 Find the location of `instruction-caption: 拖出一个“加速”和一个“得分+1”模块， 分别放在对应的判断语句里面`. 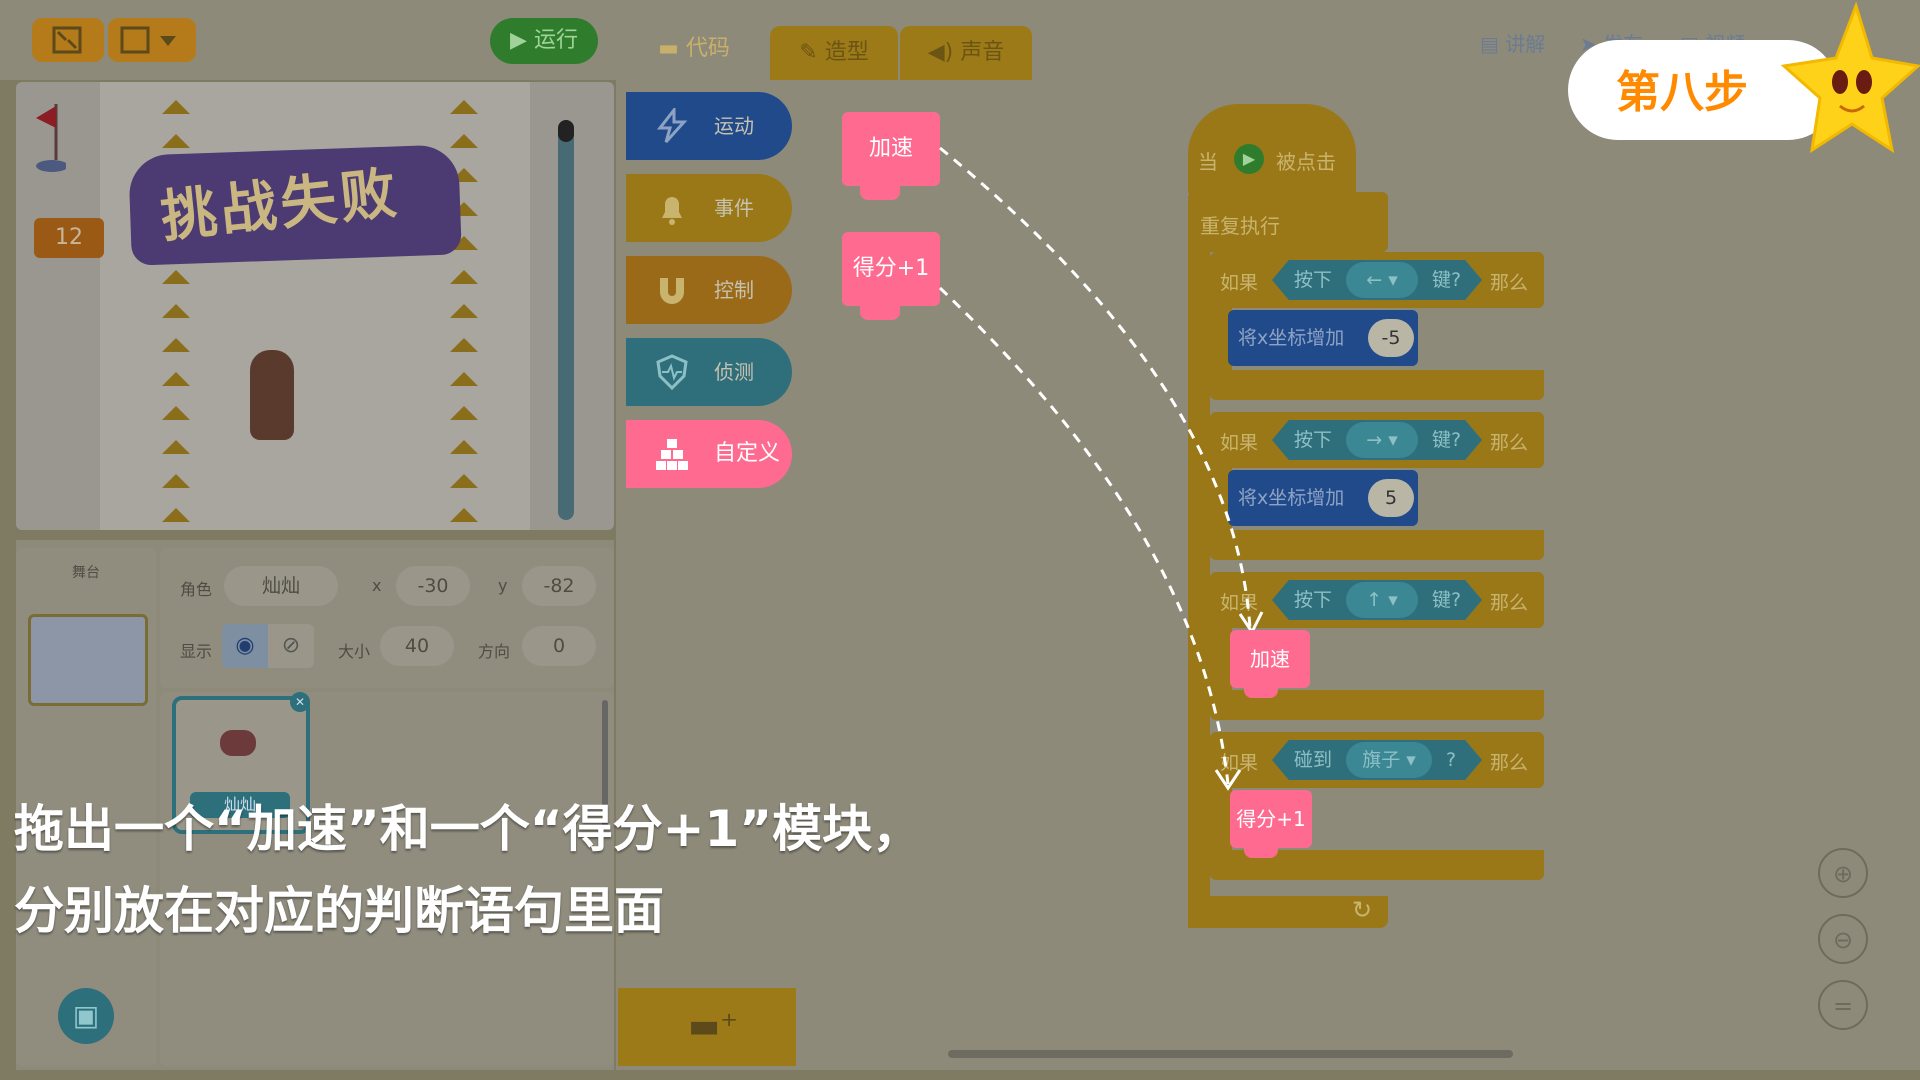

instruction-caption: 拖出一个“加速”和一个“得分+1”模块， 分别放在对应的判断语句里面 is located at coordinates (468, 870).